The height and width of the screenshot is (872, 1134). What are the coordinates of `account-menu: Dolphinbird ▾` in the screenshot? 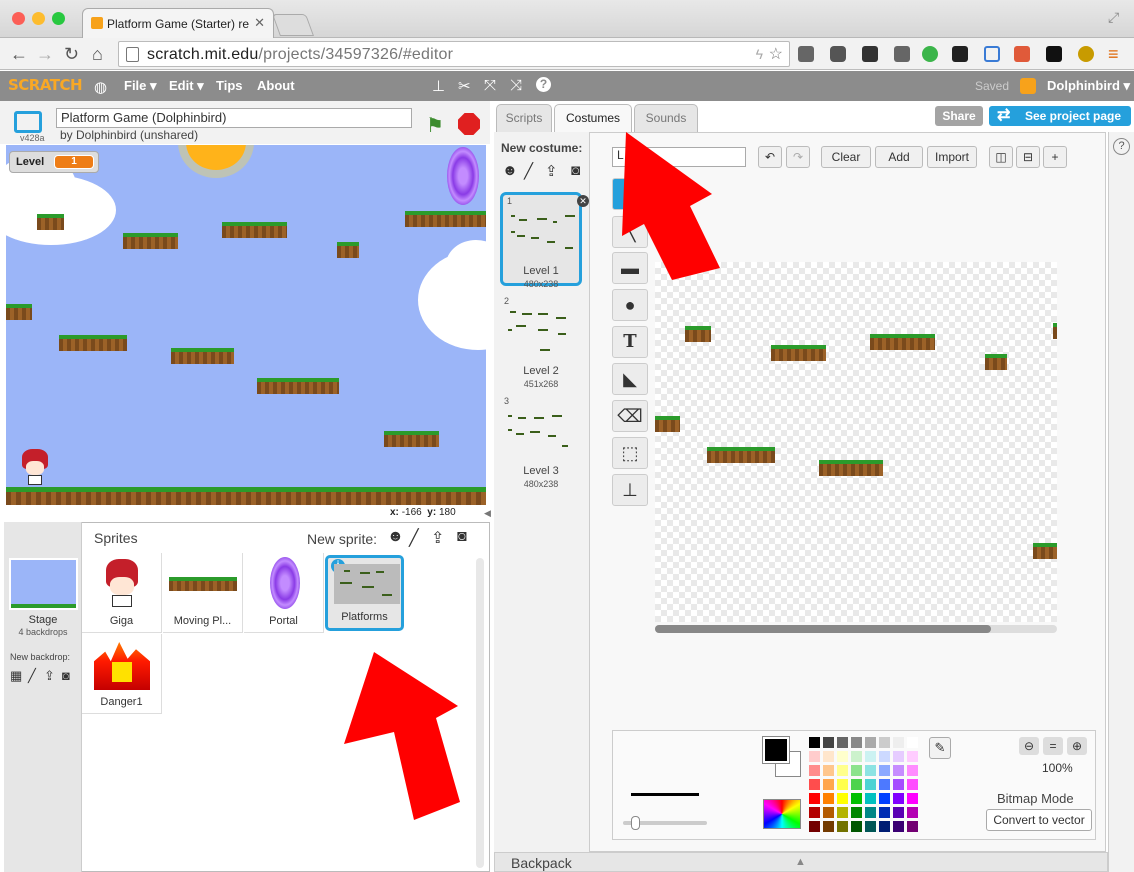 It's located at (1088, 86).